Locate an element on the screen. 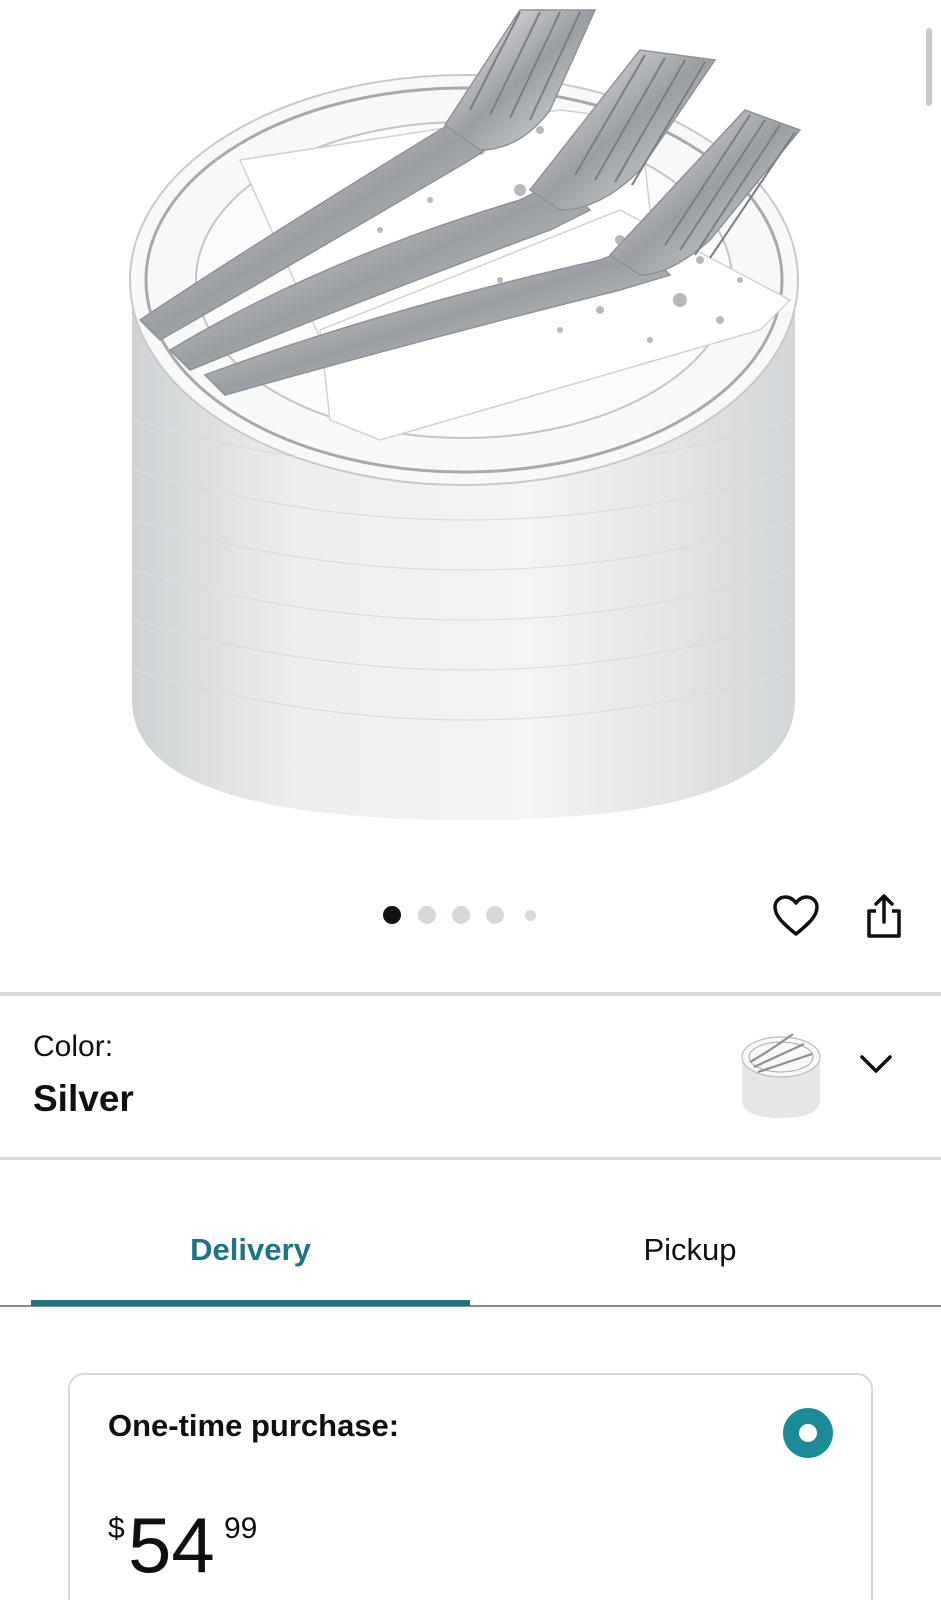 The width and height of the screenshot is (941, 1600). color-label: Color: is located at coordinates (73, 1046).